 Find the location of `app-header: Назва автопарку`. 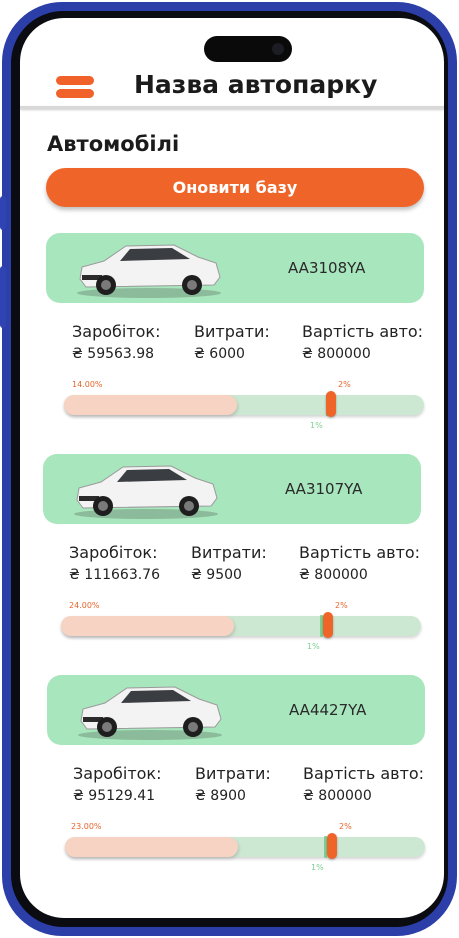

app-header: Назва автопарку is located at coordinates (232, 87).